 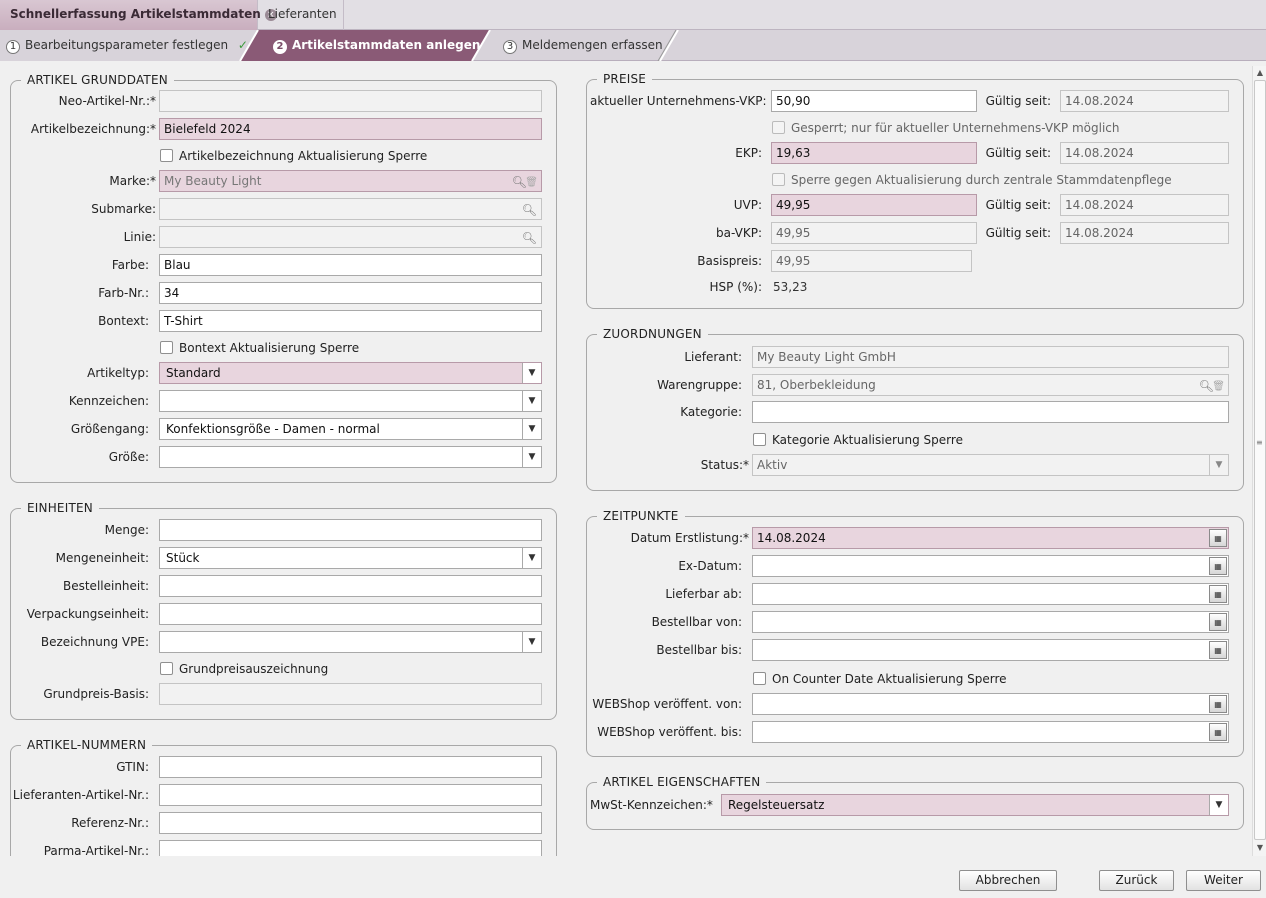 What do you see at coordinates (350, 373) in the screenshot?
I see `artikeltyp-select: Standard ▼` at bounding box center [350, 373].